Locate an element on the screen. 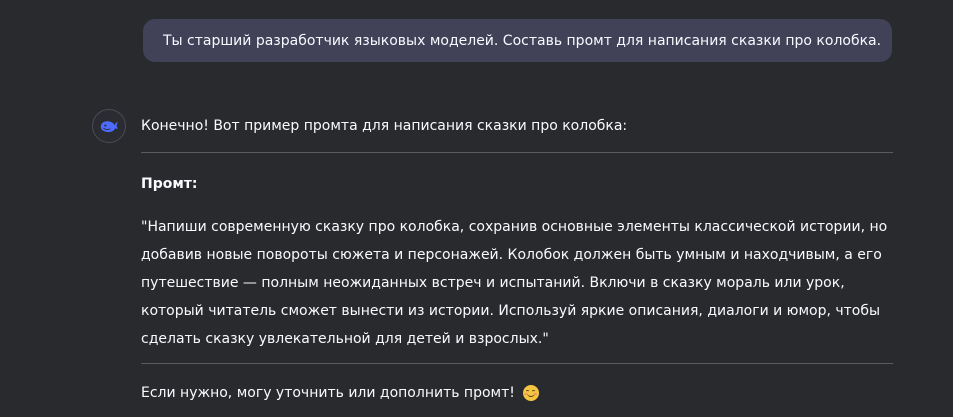 The width and height of the screenshot is (953, 417). prompt-heading: Промт: is located at coordinates (169, 184).